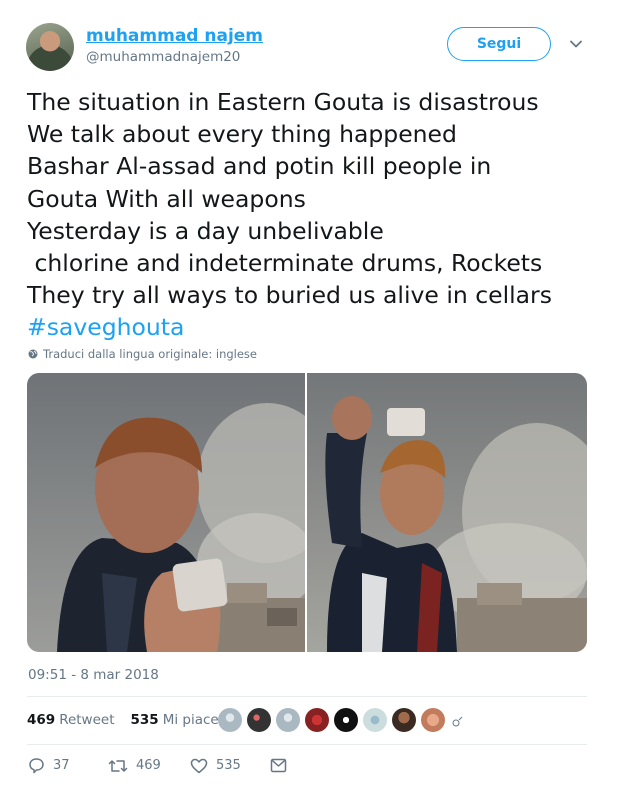 The image size is (617, 793). I want to click on message-icon, so click(278, 765).